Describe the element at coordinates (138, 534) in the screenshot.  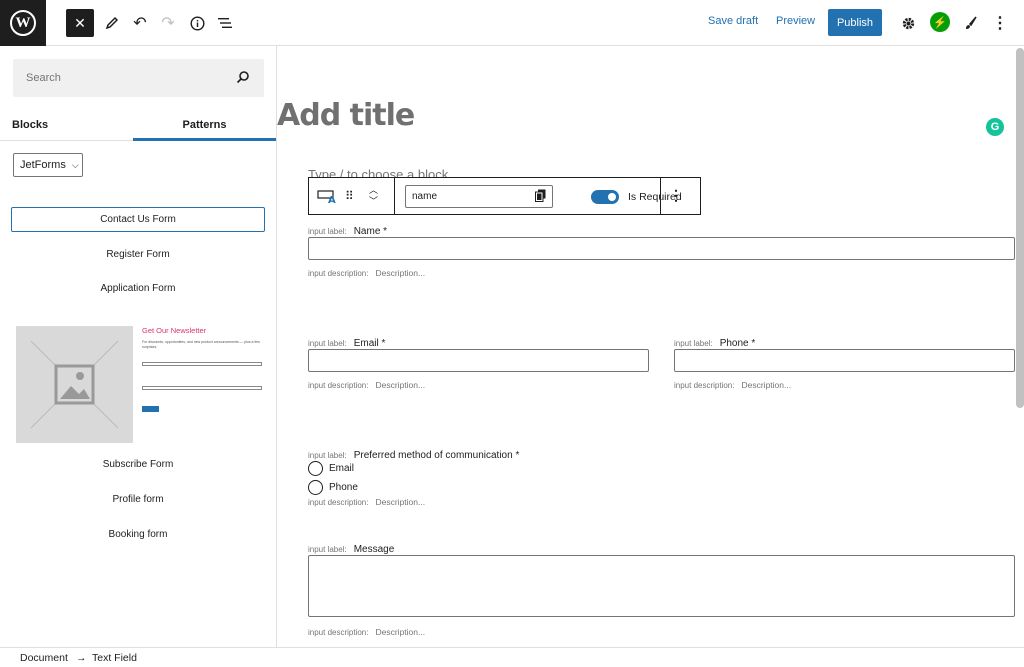
I see `pattern-booking-form: Booking form` at that location.